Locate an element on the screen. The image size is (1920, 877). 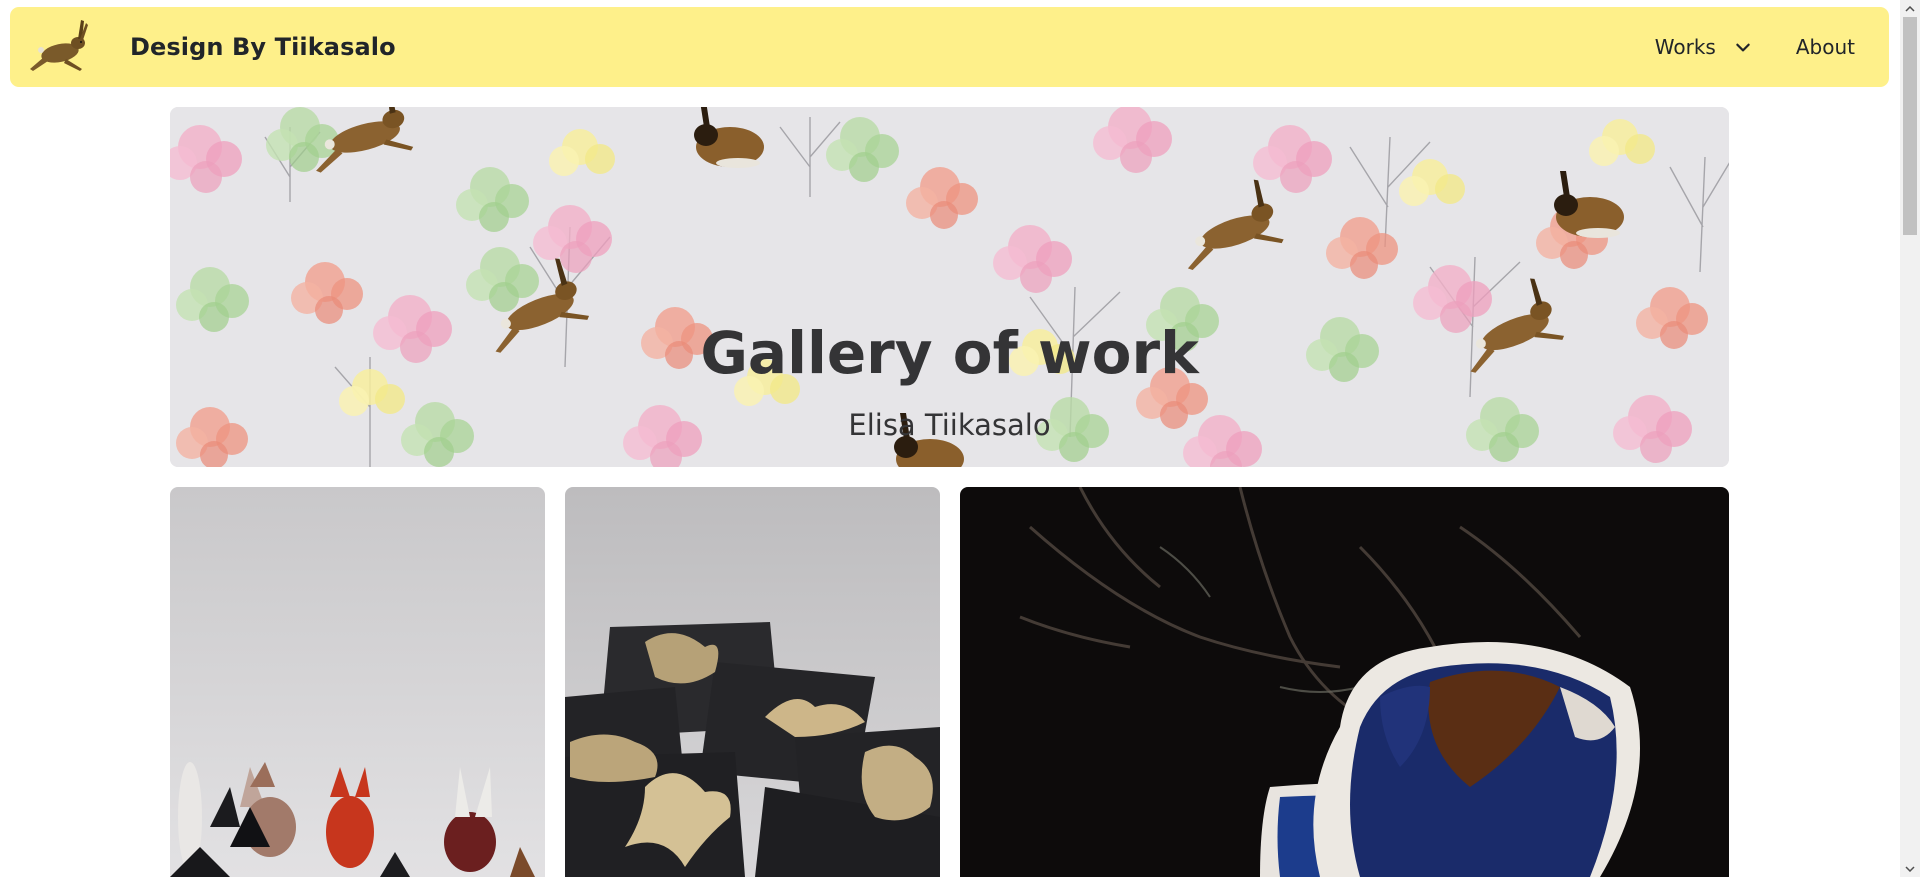
brass-animal-brooches-photo is located at coordinates (752, 682).